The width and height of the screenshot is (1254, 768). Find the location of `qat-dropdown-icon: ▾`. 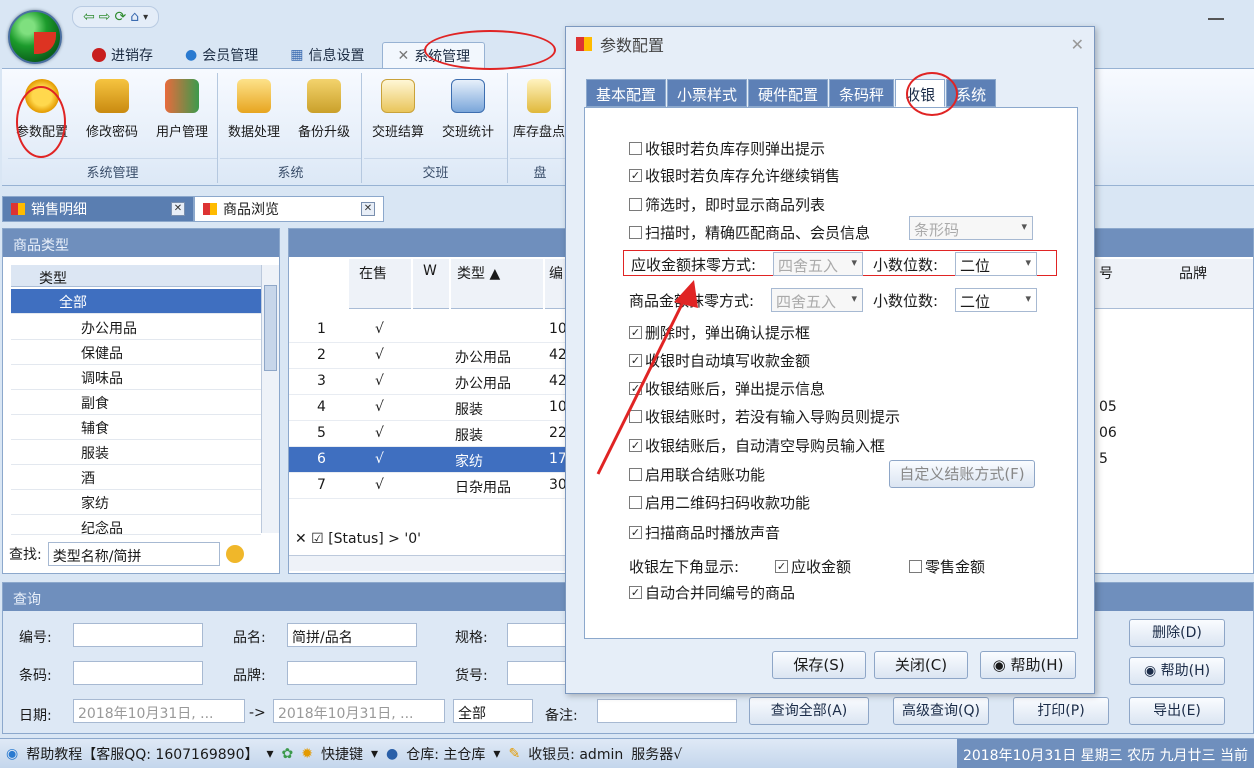

qat-dropdown-icon: ▾ is located at coordinates (145, 17).